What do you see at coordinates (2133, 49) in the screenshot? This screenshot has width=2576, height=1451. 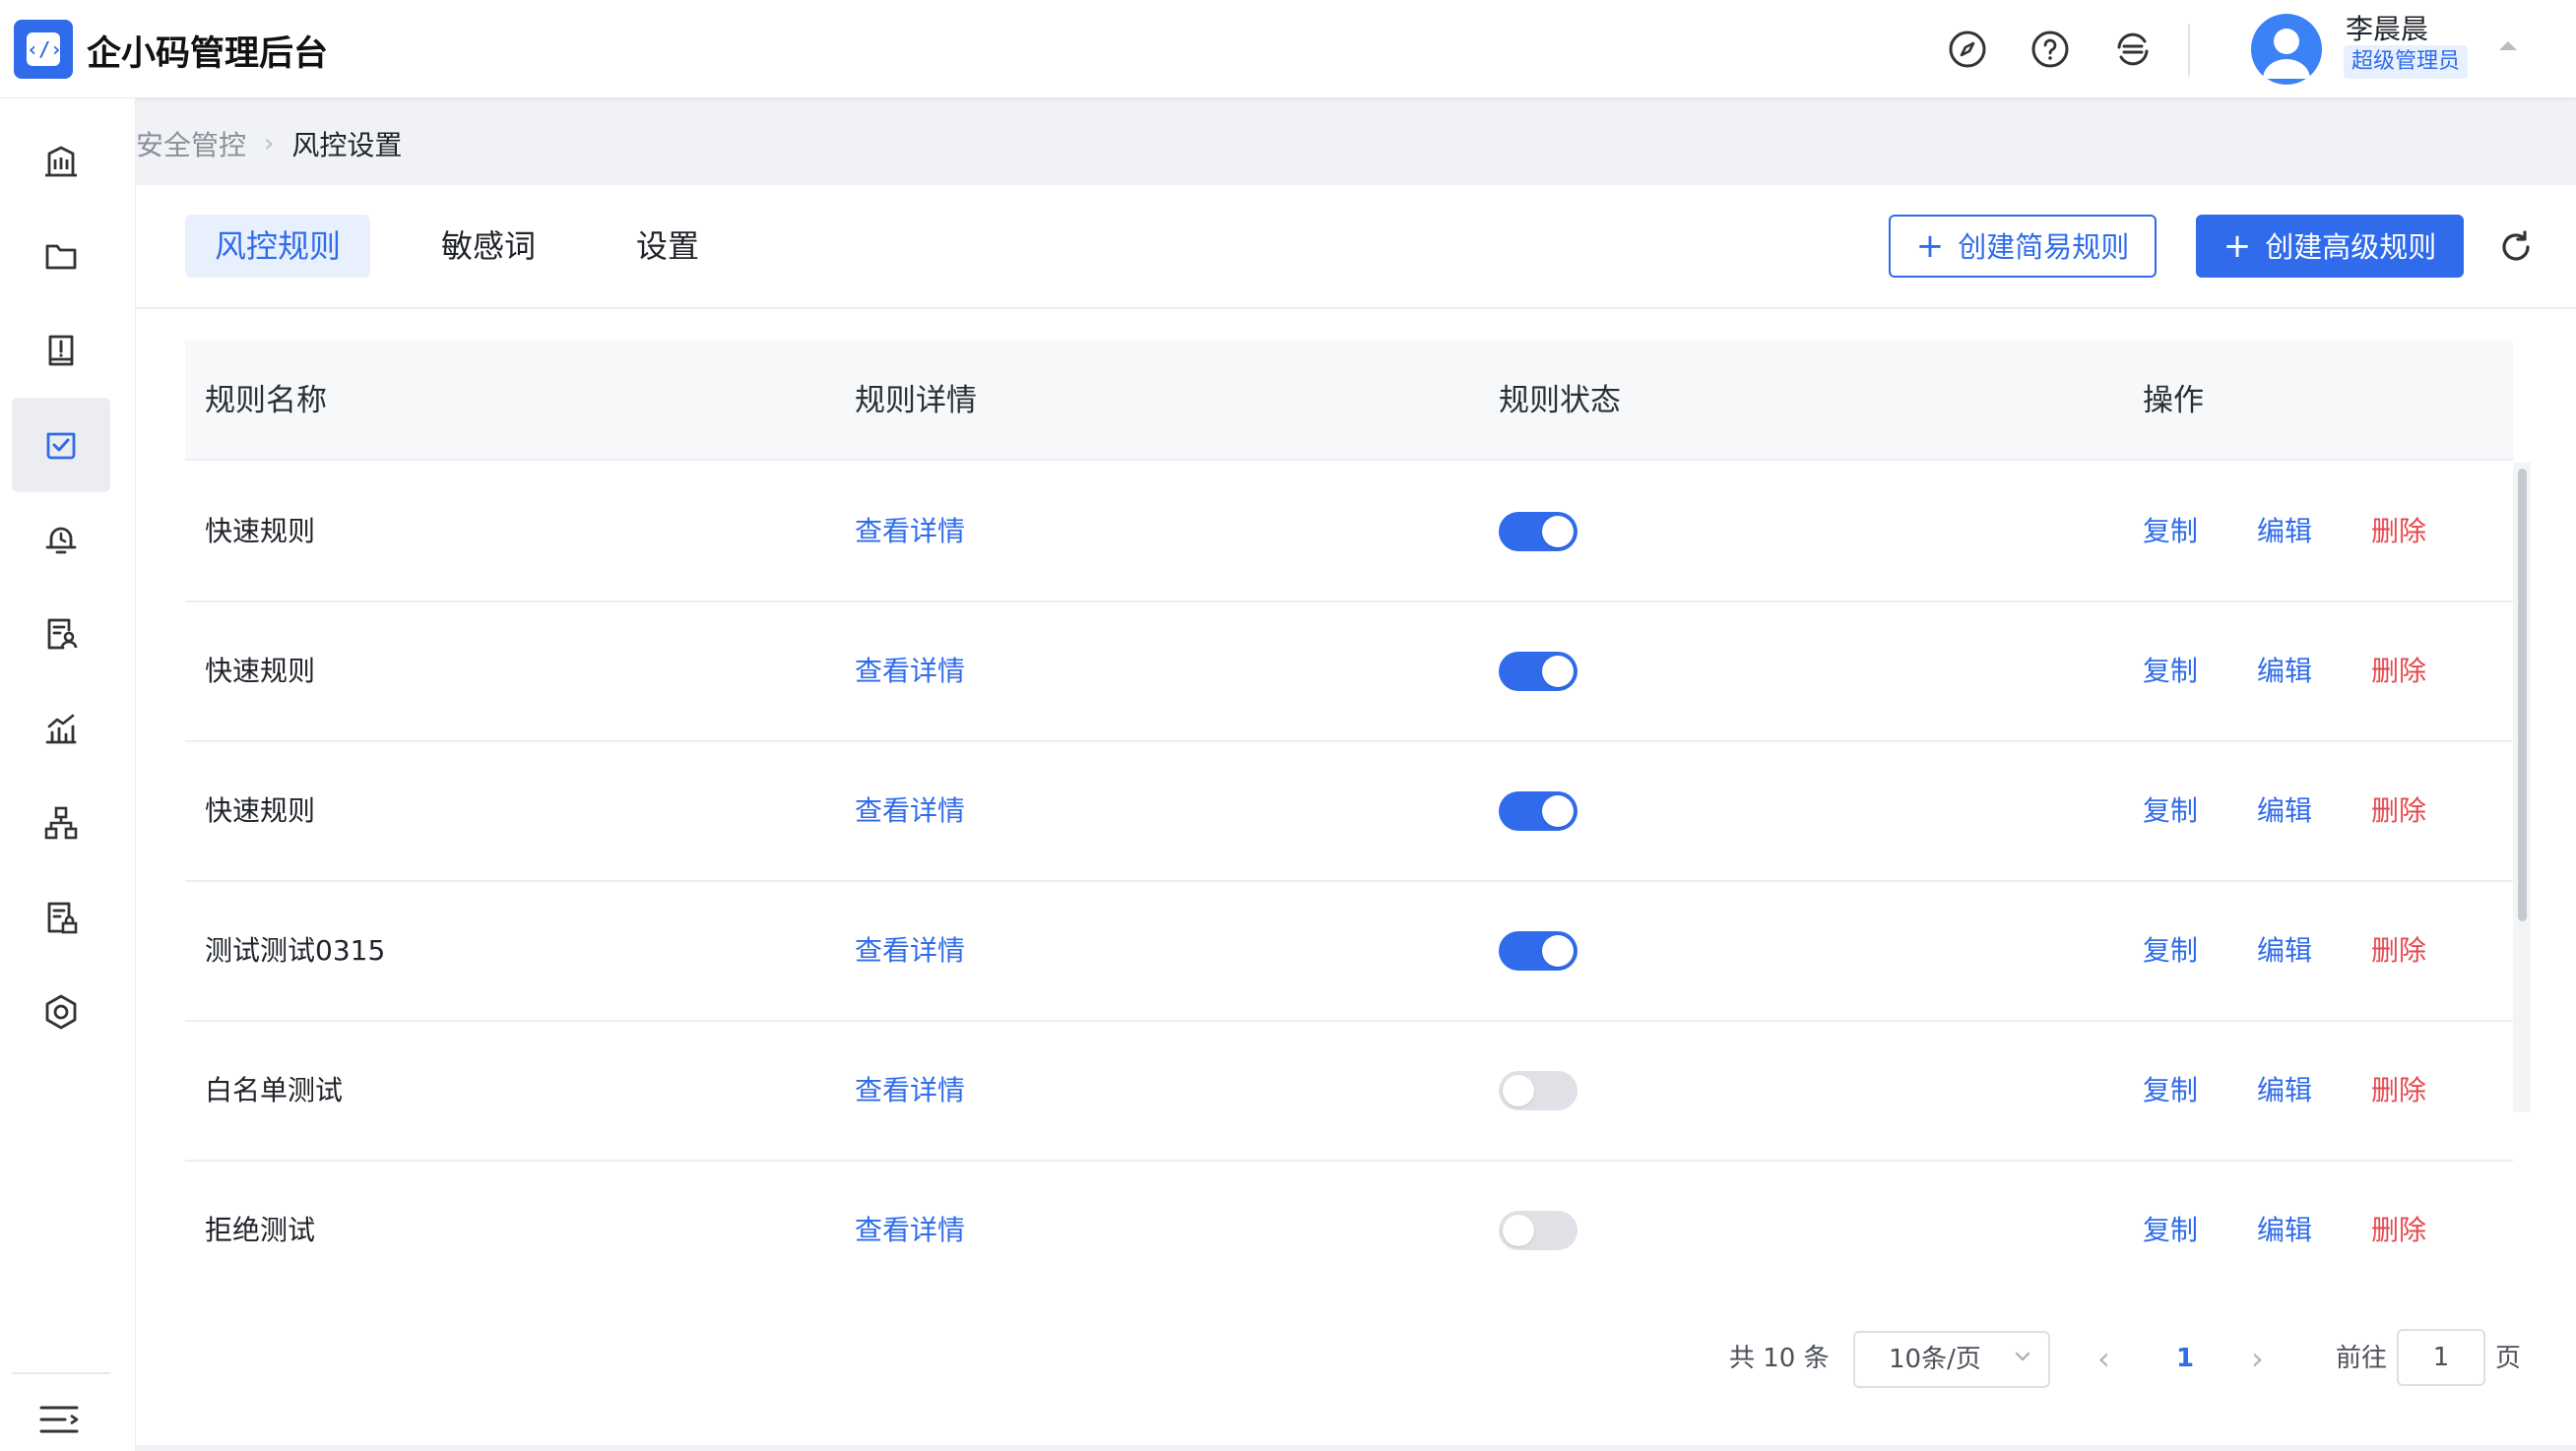 I see `switch-icon` at bounding box center [2133, 49].